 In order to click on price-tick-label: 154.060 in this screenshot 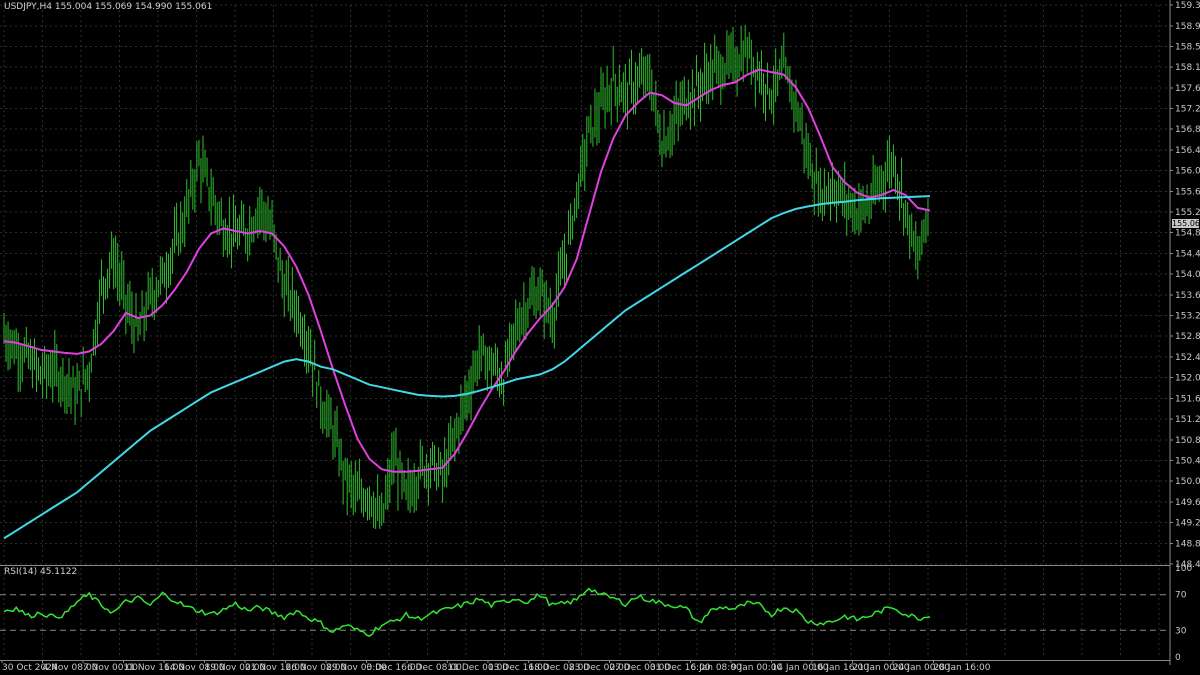, I will do `click(1187, 275)`.